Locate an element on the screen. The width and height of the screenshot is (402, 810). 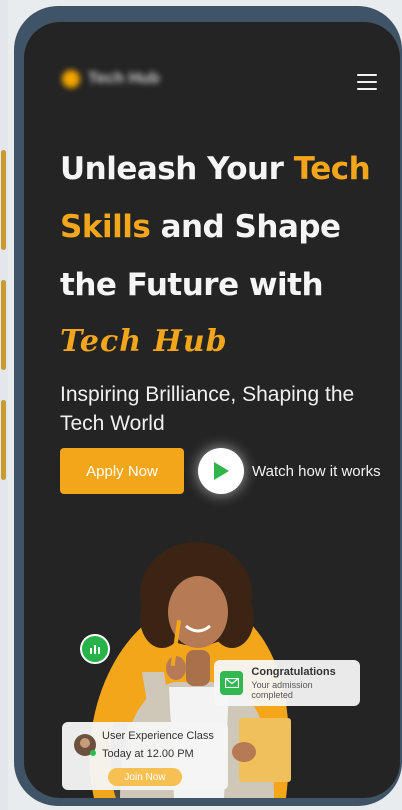
congrats-title: Congratulations is located at coordinates (293, 672).